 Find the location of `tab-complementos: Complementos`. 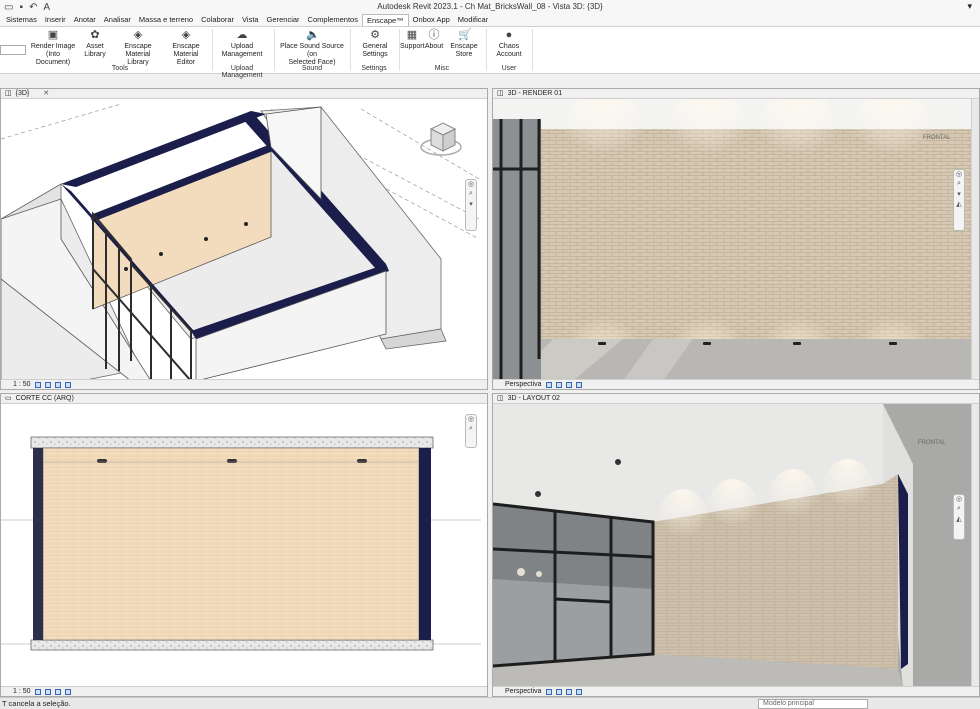

tab-complementos: Complementos is located at coordinates (333, 20).